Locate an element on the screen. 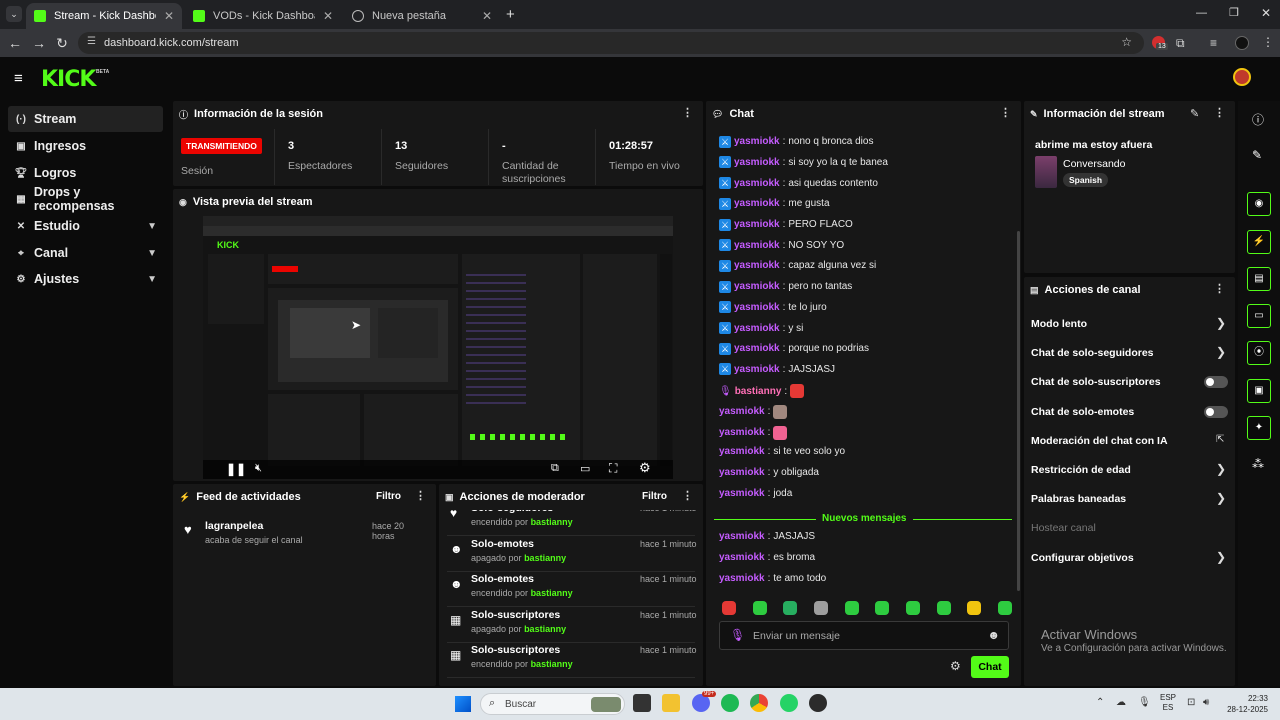 This screenshot has height=720, width=1280. channel-action-2: Chat de solo-suscriptores is located at coordinates (1096, 382).